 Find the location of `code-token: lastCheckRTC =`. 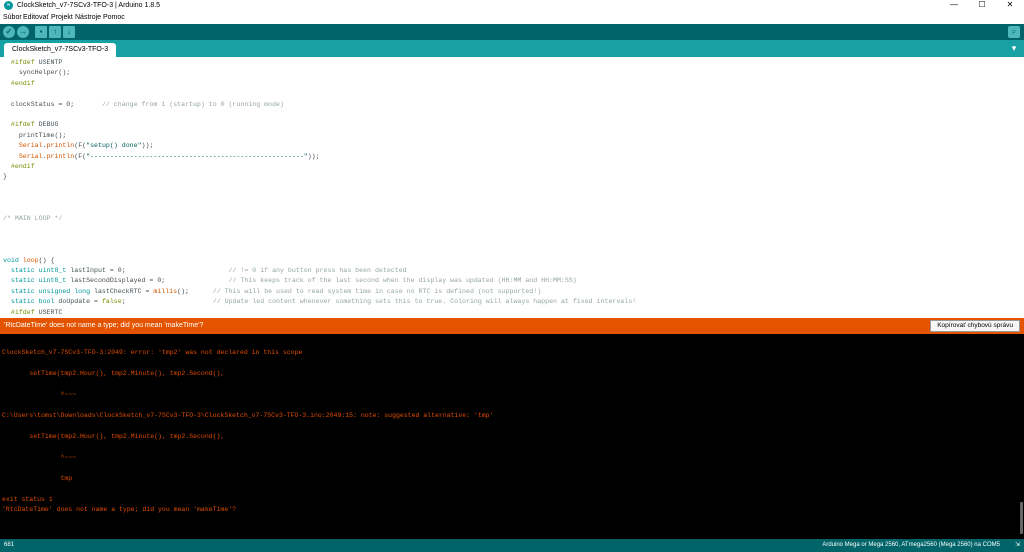

code-token: lastCheckRTC = is located at coordinates (122, 291).